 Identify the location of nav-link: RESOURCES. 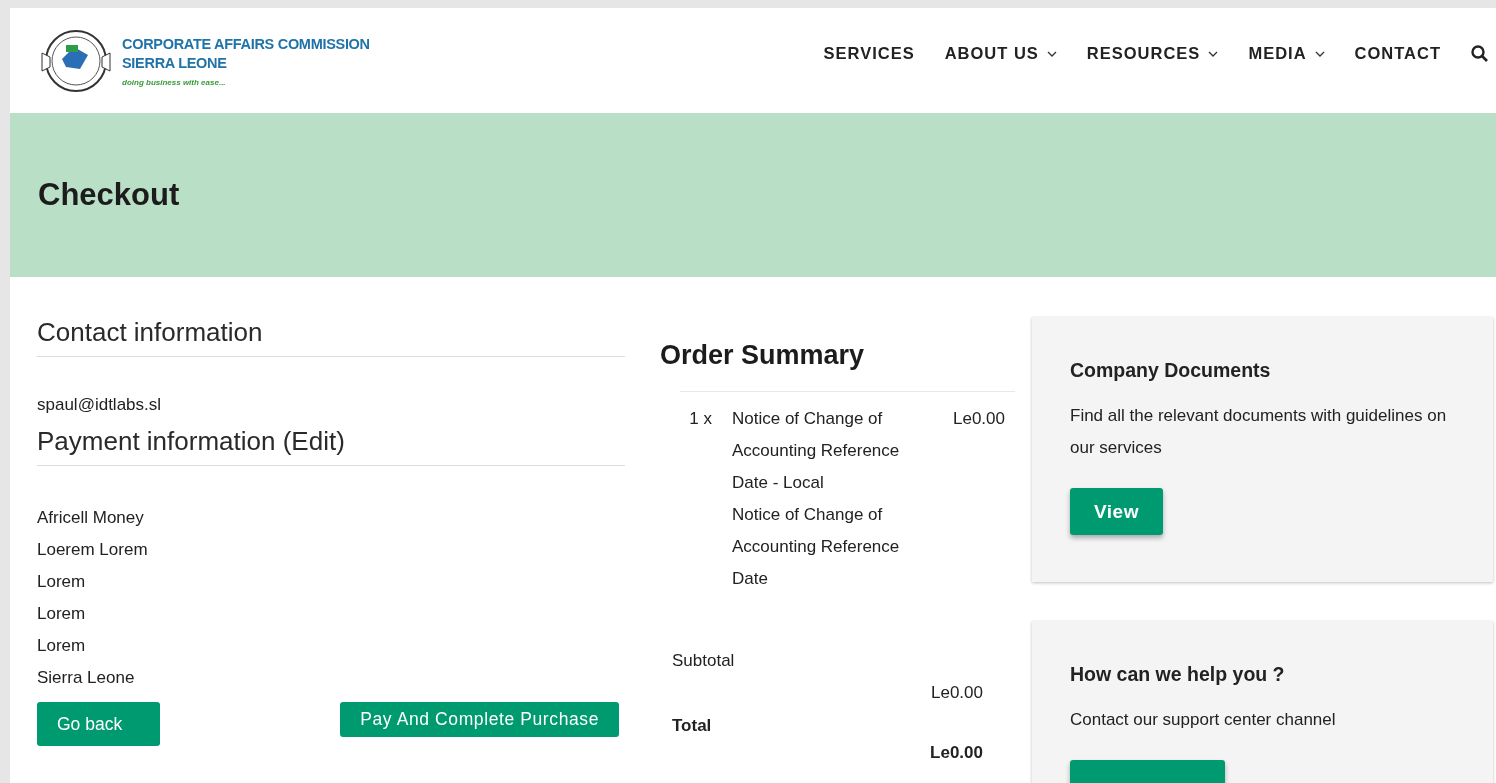
(1152, 53).